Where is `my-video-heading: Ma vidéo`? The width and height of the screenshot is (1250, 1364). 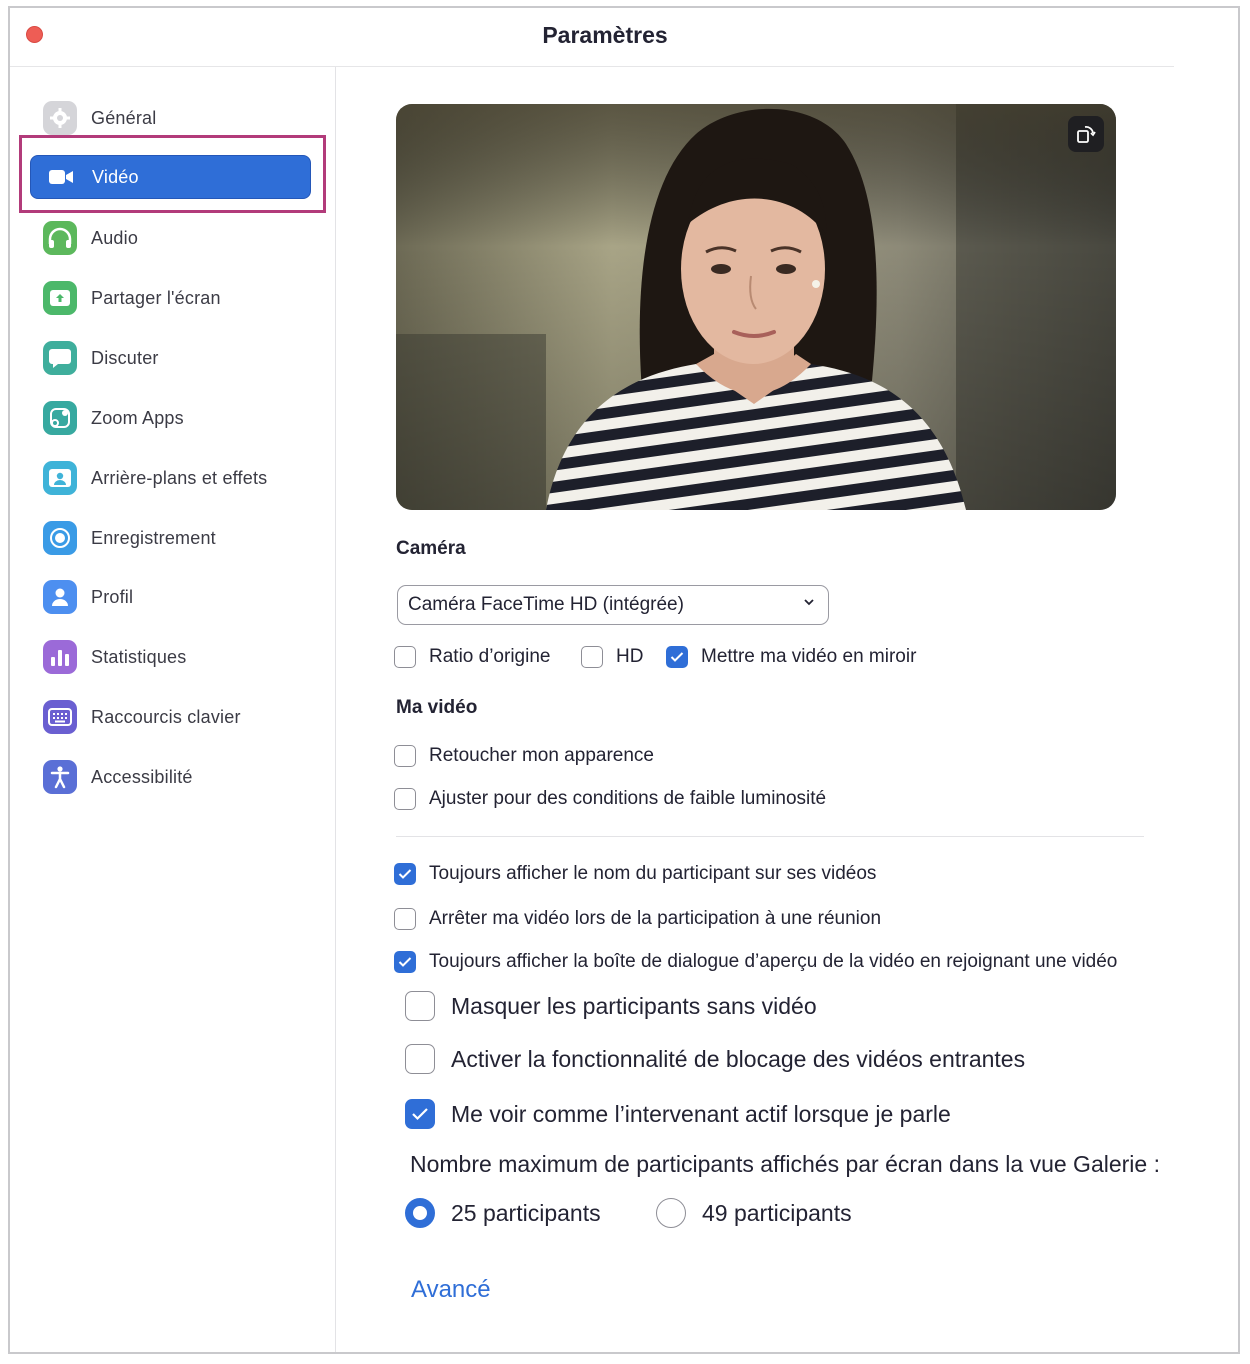 my-video-heading: Ma vidéo is located at coordinates (437, 707).